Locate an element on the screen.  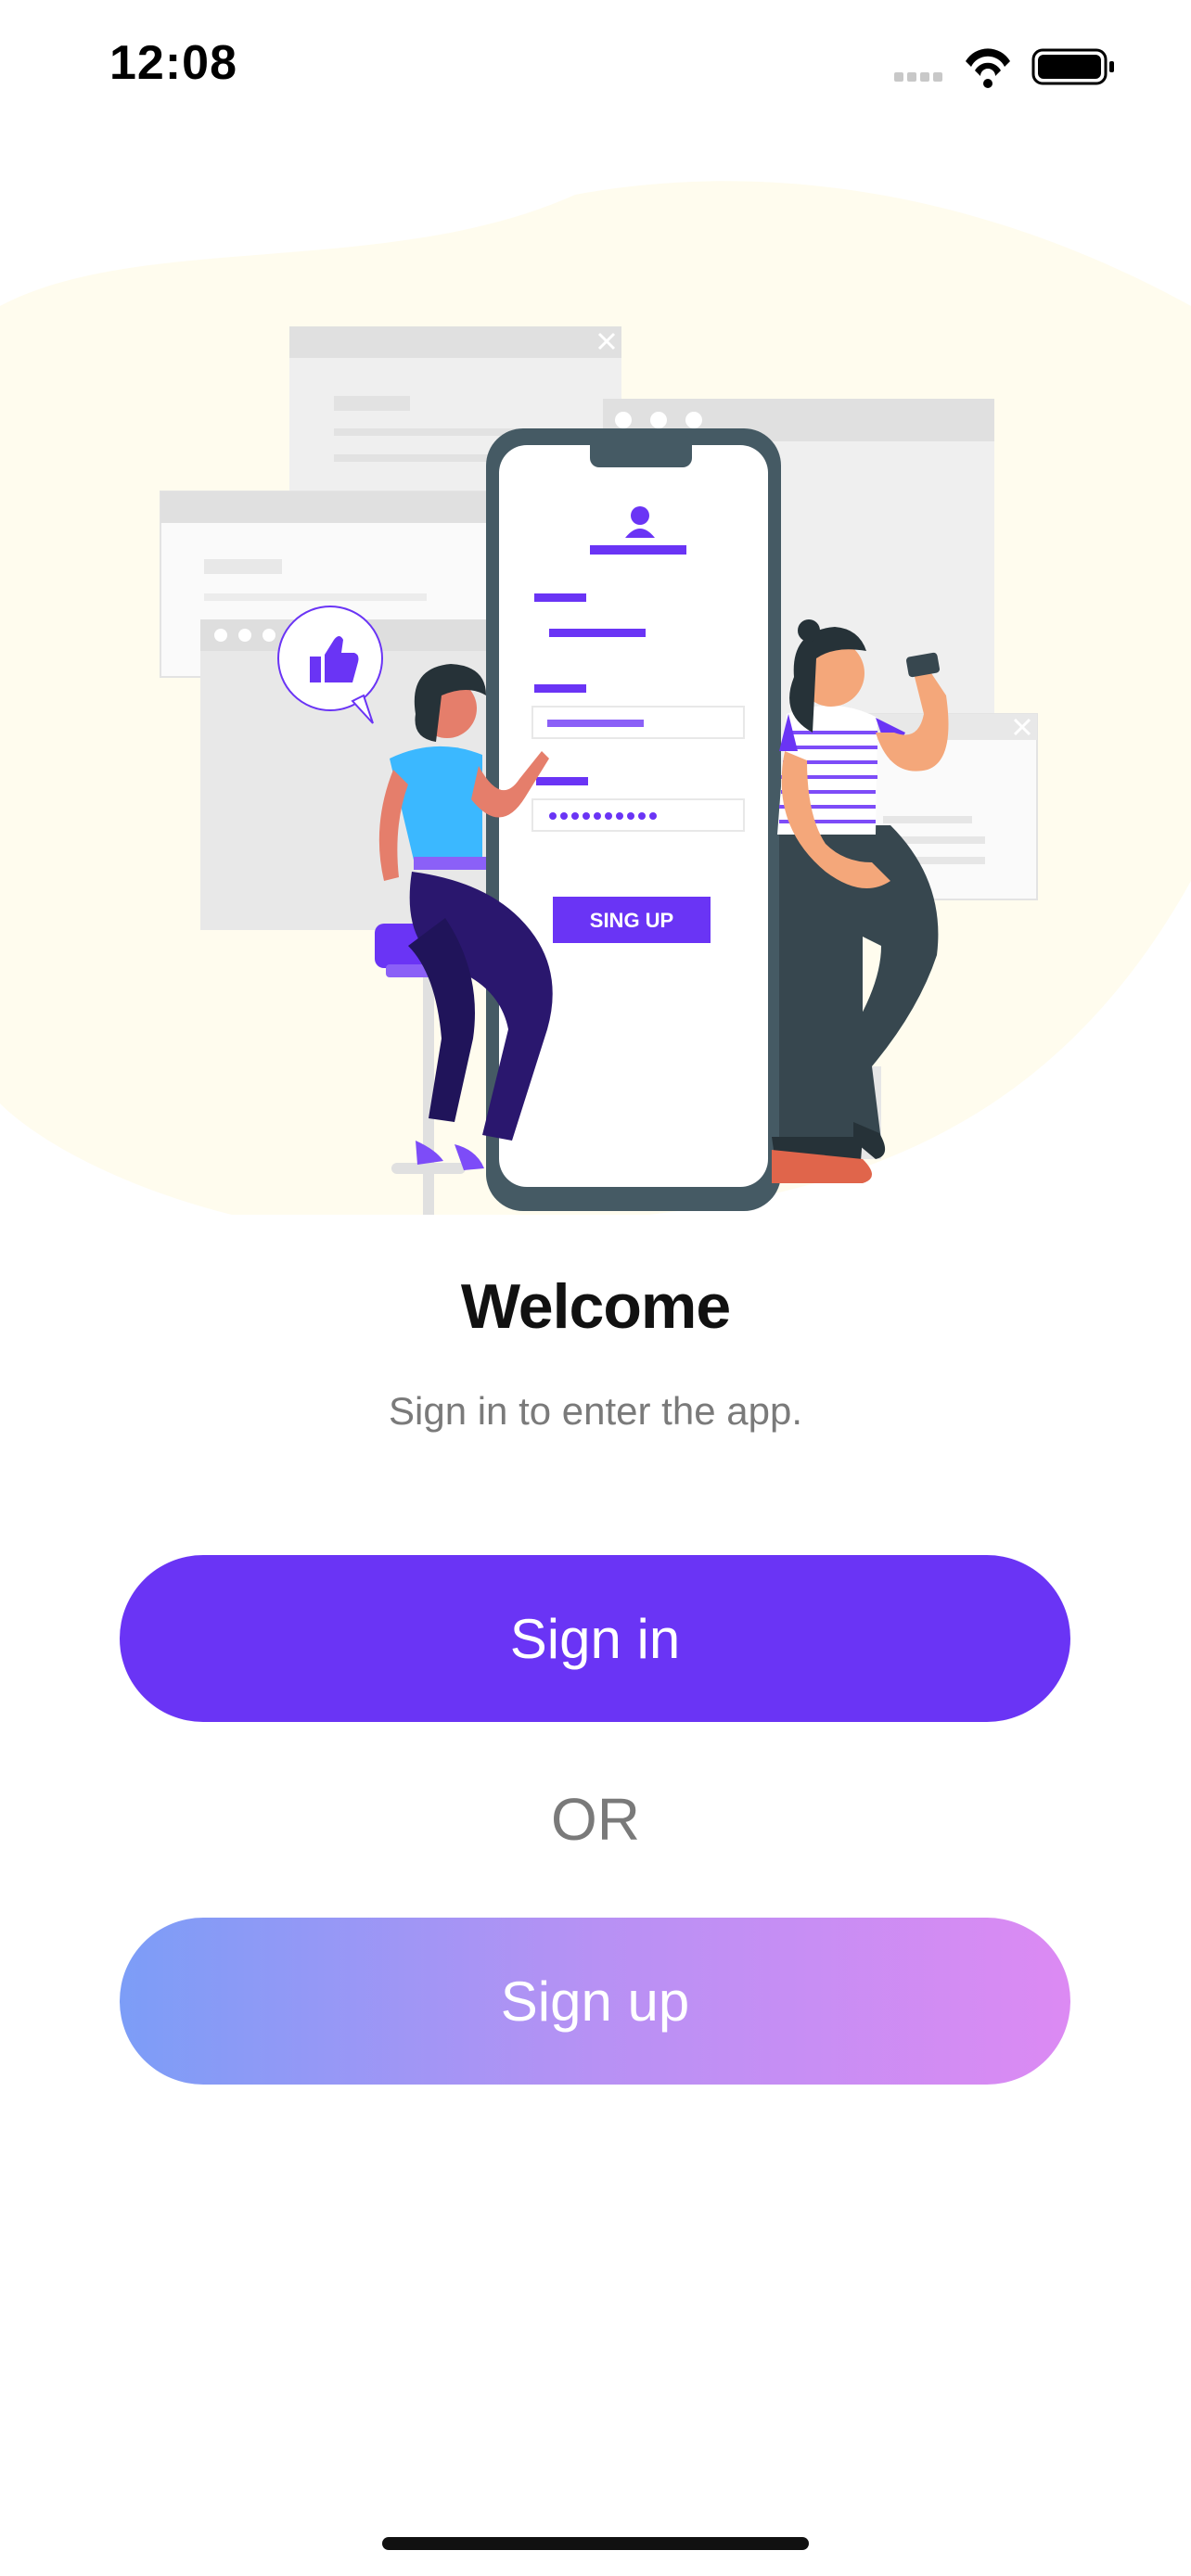
home-indicator is located at coordinates (595, 2543).